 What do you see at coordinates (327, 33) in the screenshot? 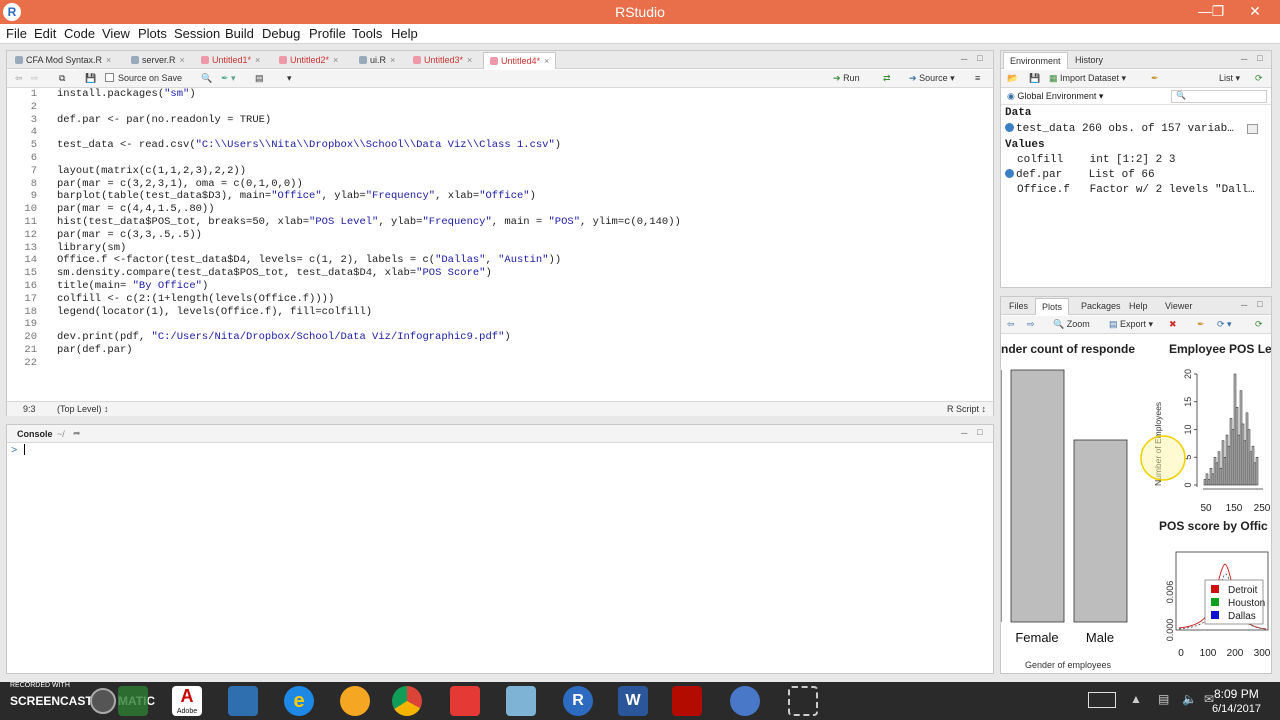
I see `menu-profile: Profile` at bounding box center [327, 33].